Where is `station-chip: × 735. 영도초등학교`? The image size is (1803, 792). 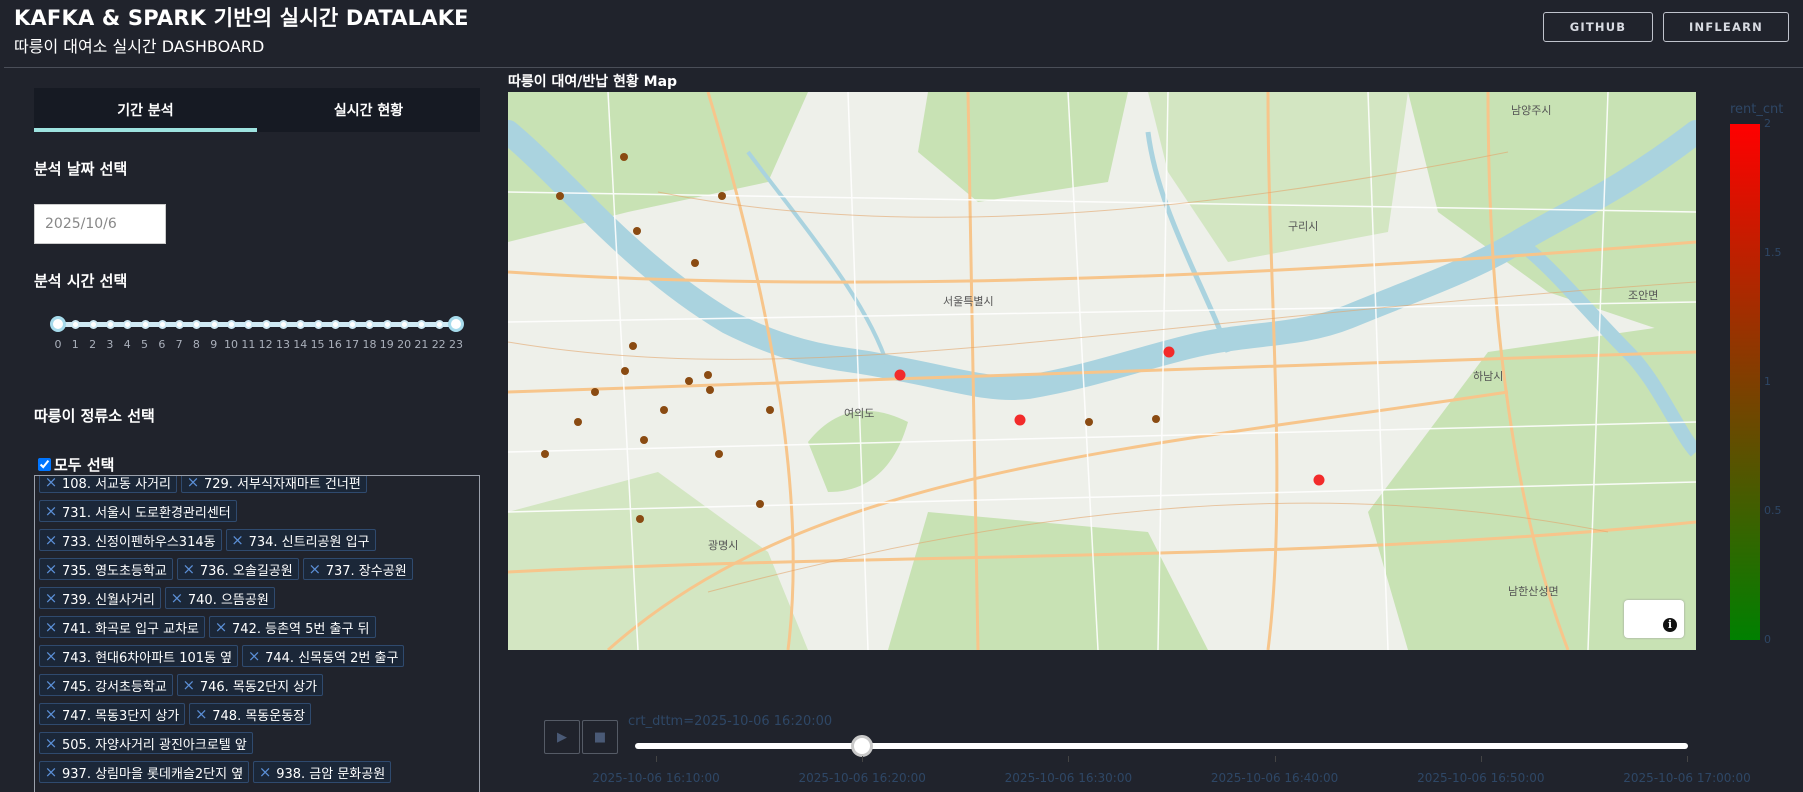 station-chip: × 735. 영도초등학교 is located at coordinates (106, 569).